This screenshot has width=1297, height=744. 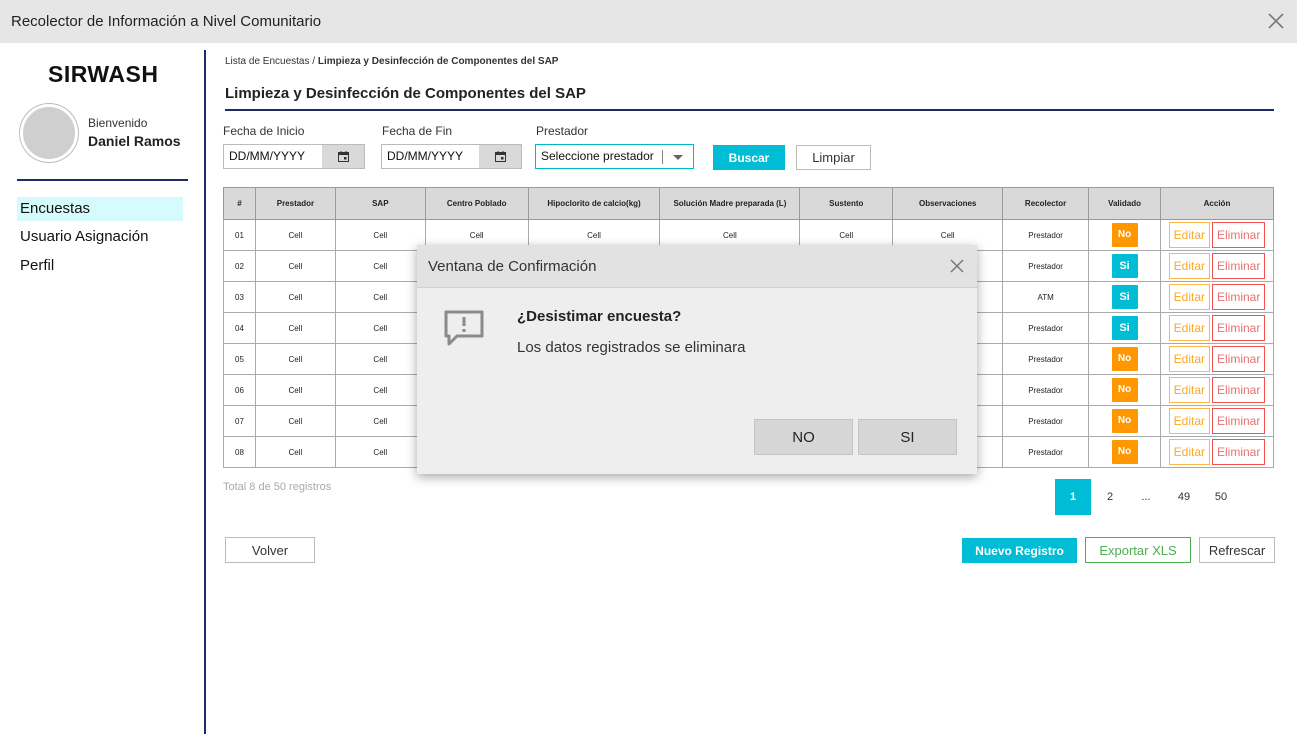 What do you see at coordinates (239, 266) in the screenshot?
I see `table-cell-num: 02` at bounding box center [239, 266].